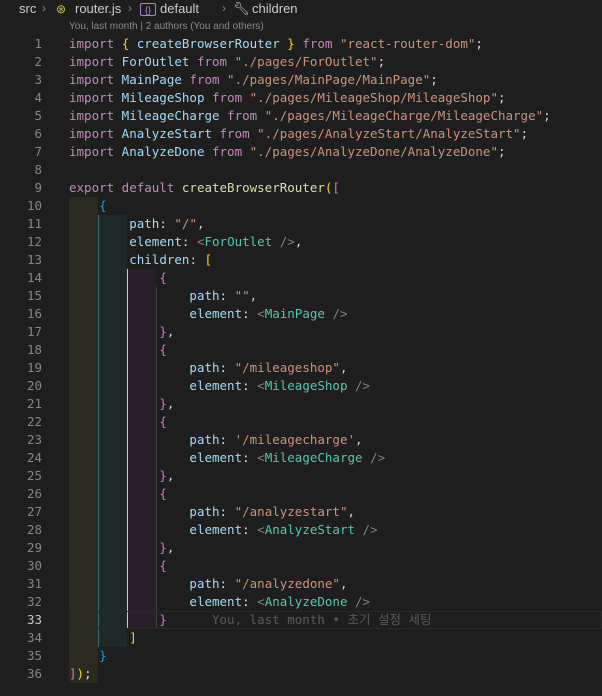 The width and height of the screenshot is (602, 696). Describe the element at coordinates (301, 476) in the screenshot. I see `code-line: 25 },` at that location.